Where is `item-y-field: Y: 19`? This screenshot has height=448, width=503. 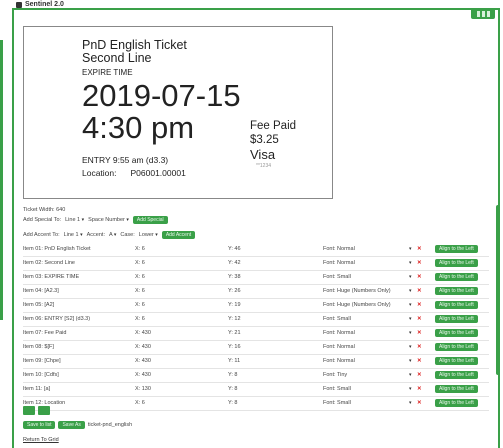
item-y-field: Y: 19 is located at coordinates (234, 305).